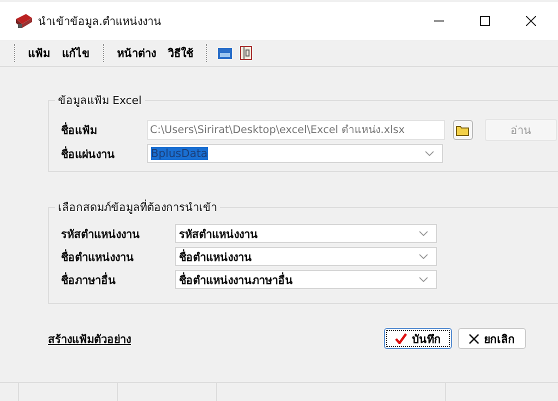  What do you see at coordinates (137, 207) in the screenshot?
I see `group-title: เลือกสดมภ์ข้อมูลที่ต้องการนำเข้า` at bounding box center [137, 207].